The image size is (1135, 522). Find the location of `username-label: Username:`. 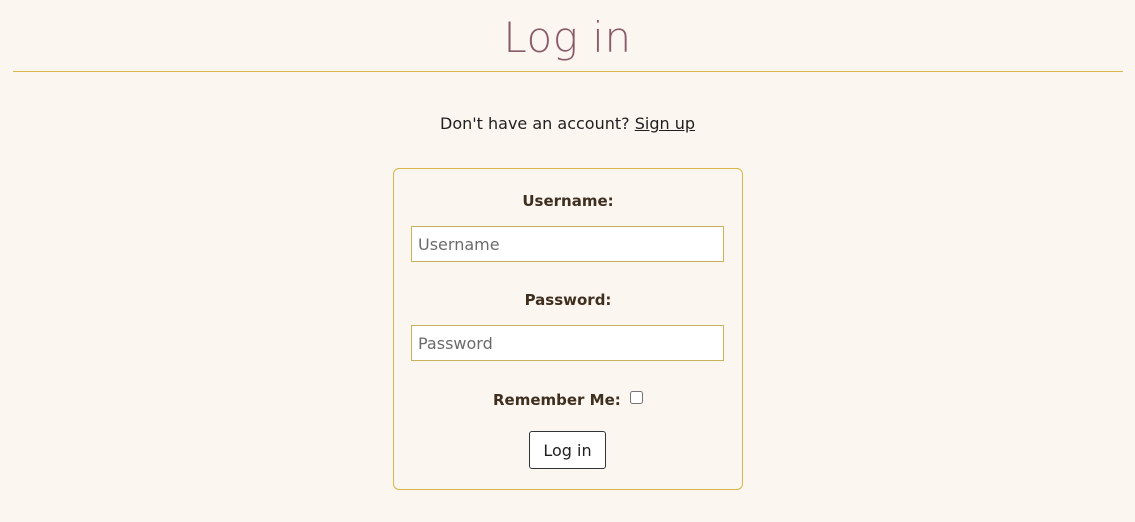

username-label: Username: is located at coordinates (568, 201).